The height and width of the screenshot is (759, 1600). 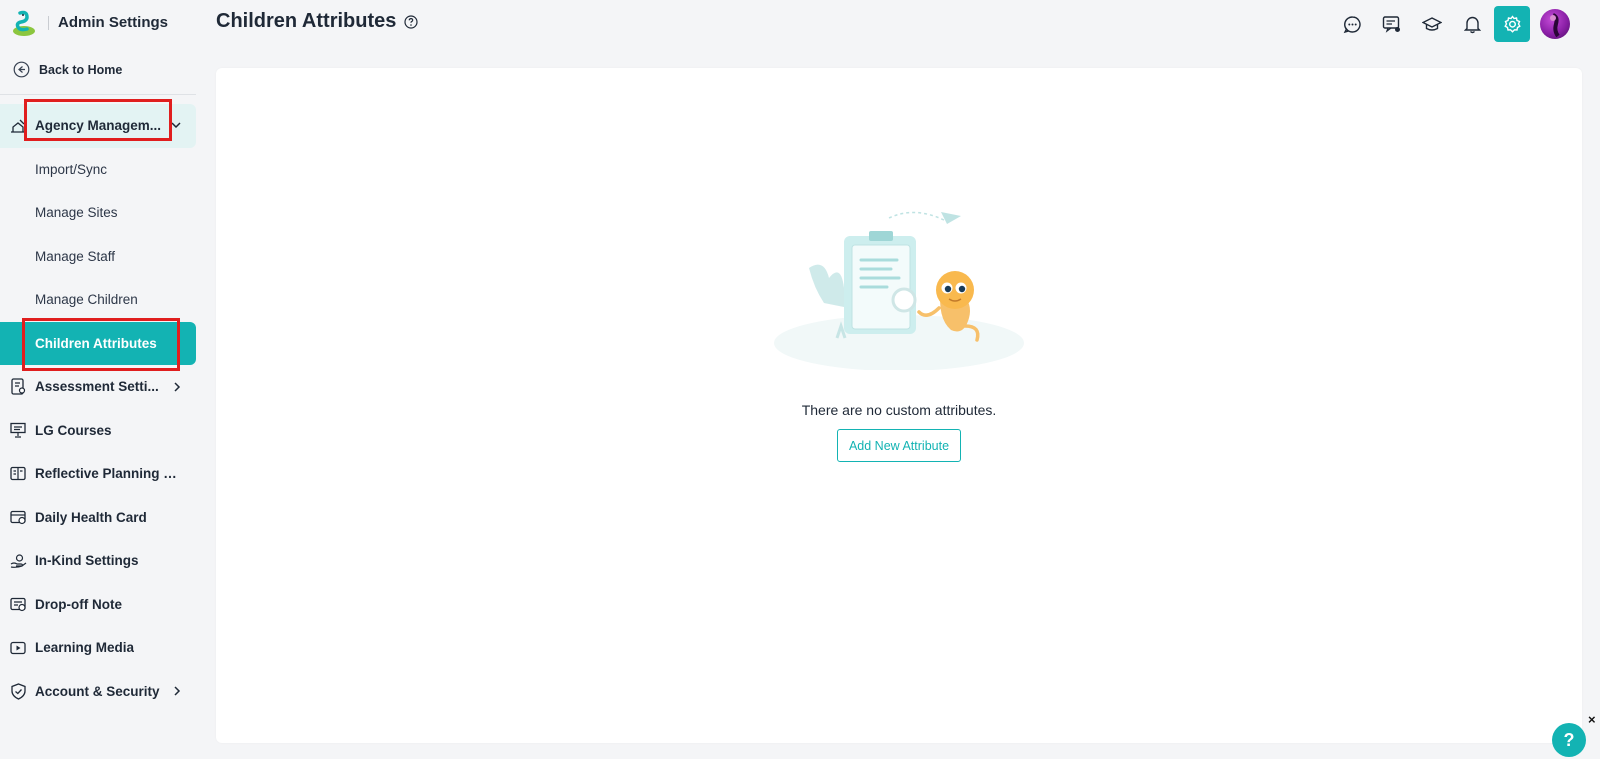 I want to click on back-arrow-icon, so click(x=21, y=70).